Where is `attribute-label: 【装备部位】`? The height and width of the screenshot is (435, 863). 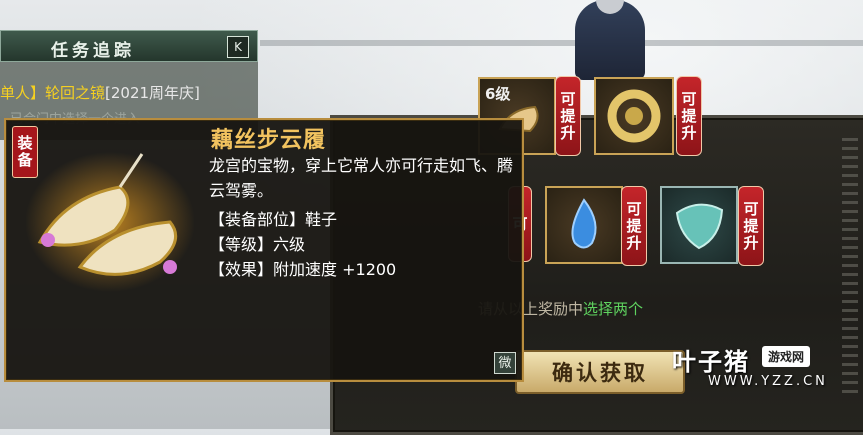
attribute-label: 【装备部位】 is located at coordinates (257, 219).